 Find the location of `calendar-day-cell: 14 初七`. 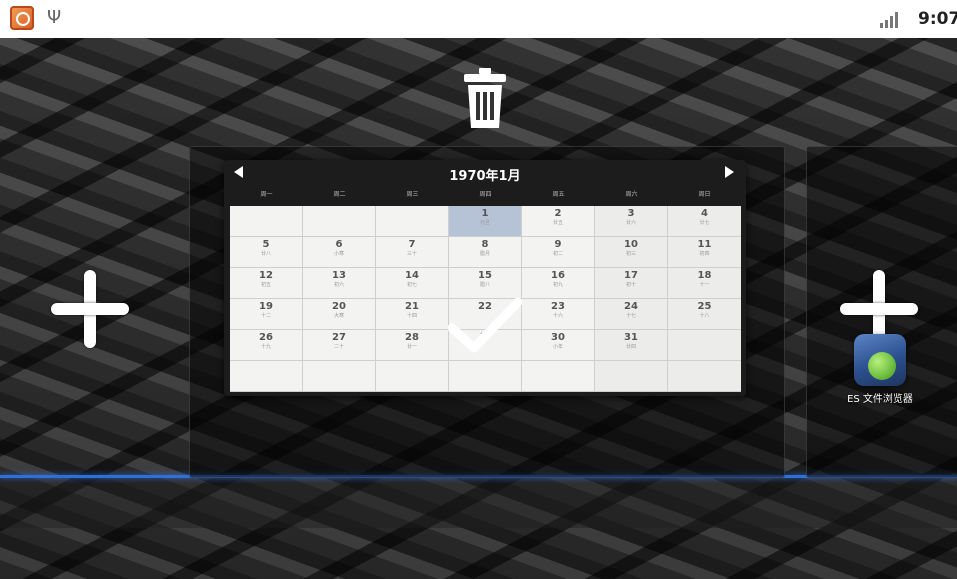

calendar-day-cell: 14 初七 is located at coordinates (412, 283).